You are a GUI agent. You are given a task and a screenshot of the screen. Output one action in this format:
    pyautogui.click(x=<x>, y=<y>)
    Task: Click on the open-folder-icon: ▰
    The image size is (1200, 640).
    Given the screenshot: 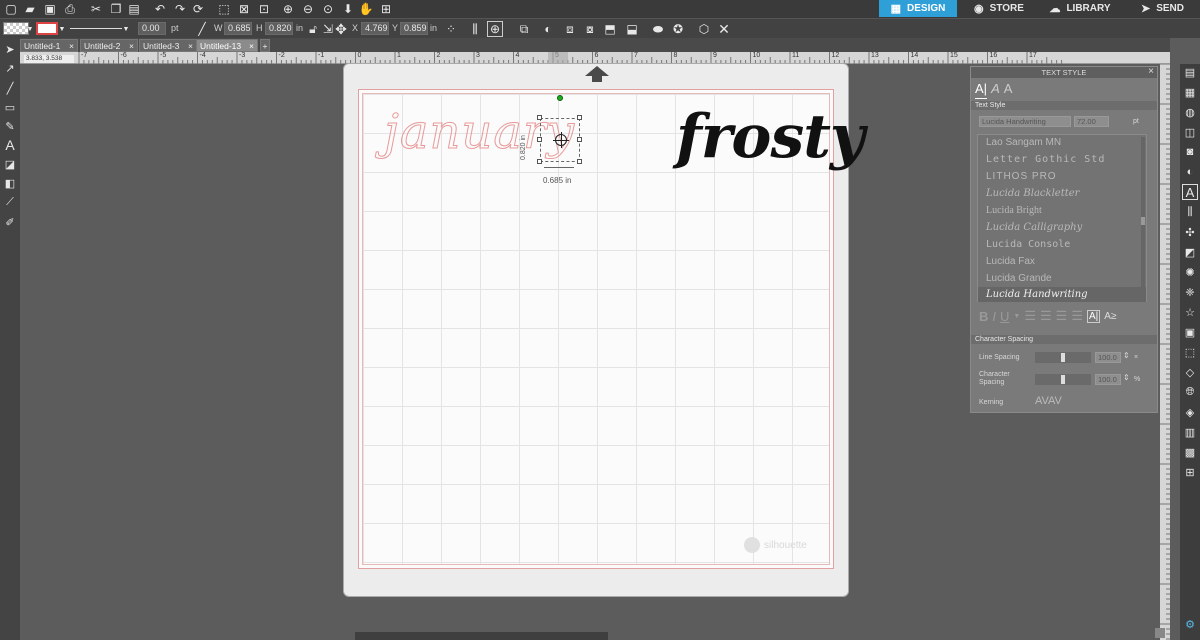 What is the action you would take?
    pyautogui.click(x=30, y=9)
    